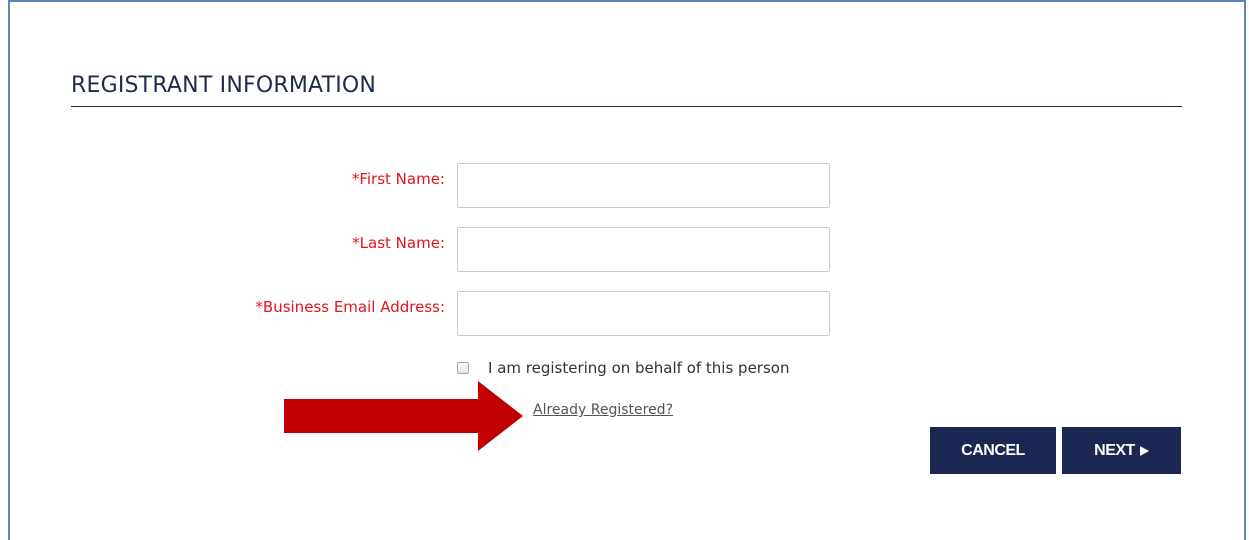  I want to click on cancel-button-label: CANCEL, so click(993, 450).